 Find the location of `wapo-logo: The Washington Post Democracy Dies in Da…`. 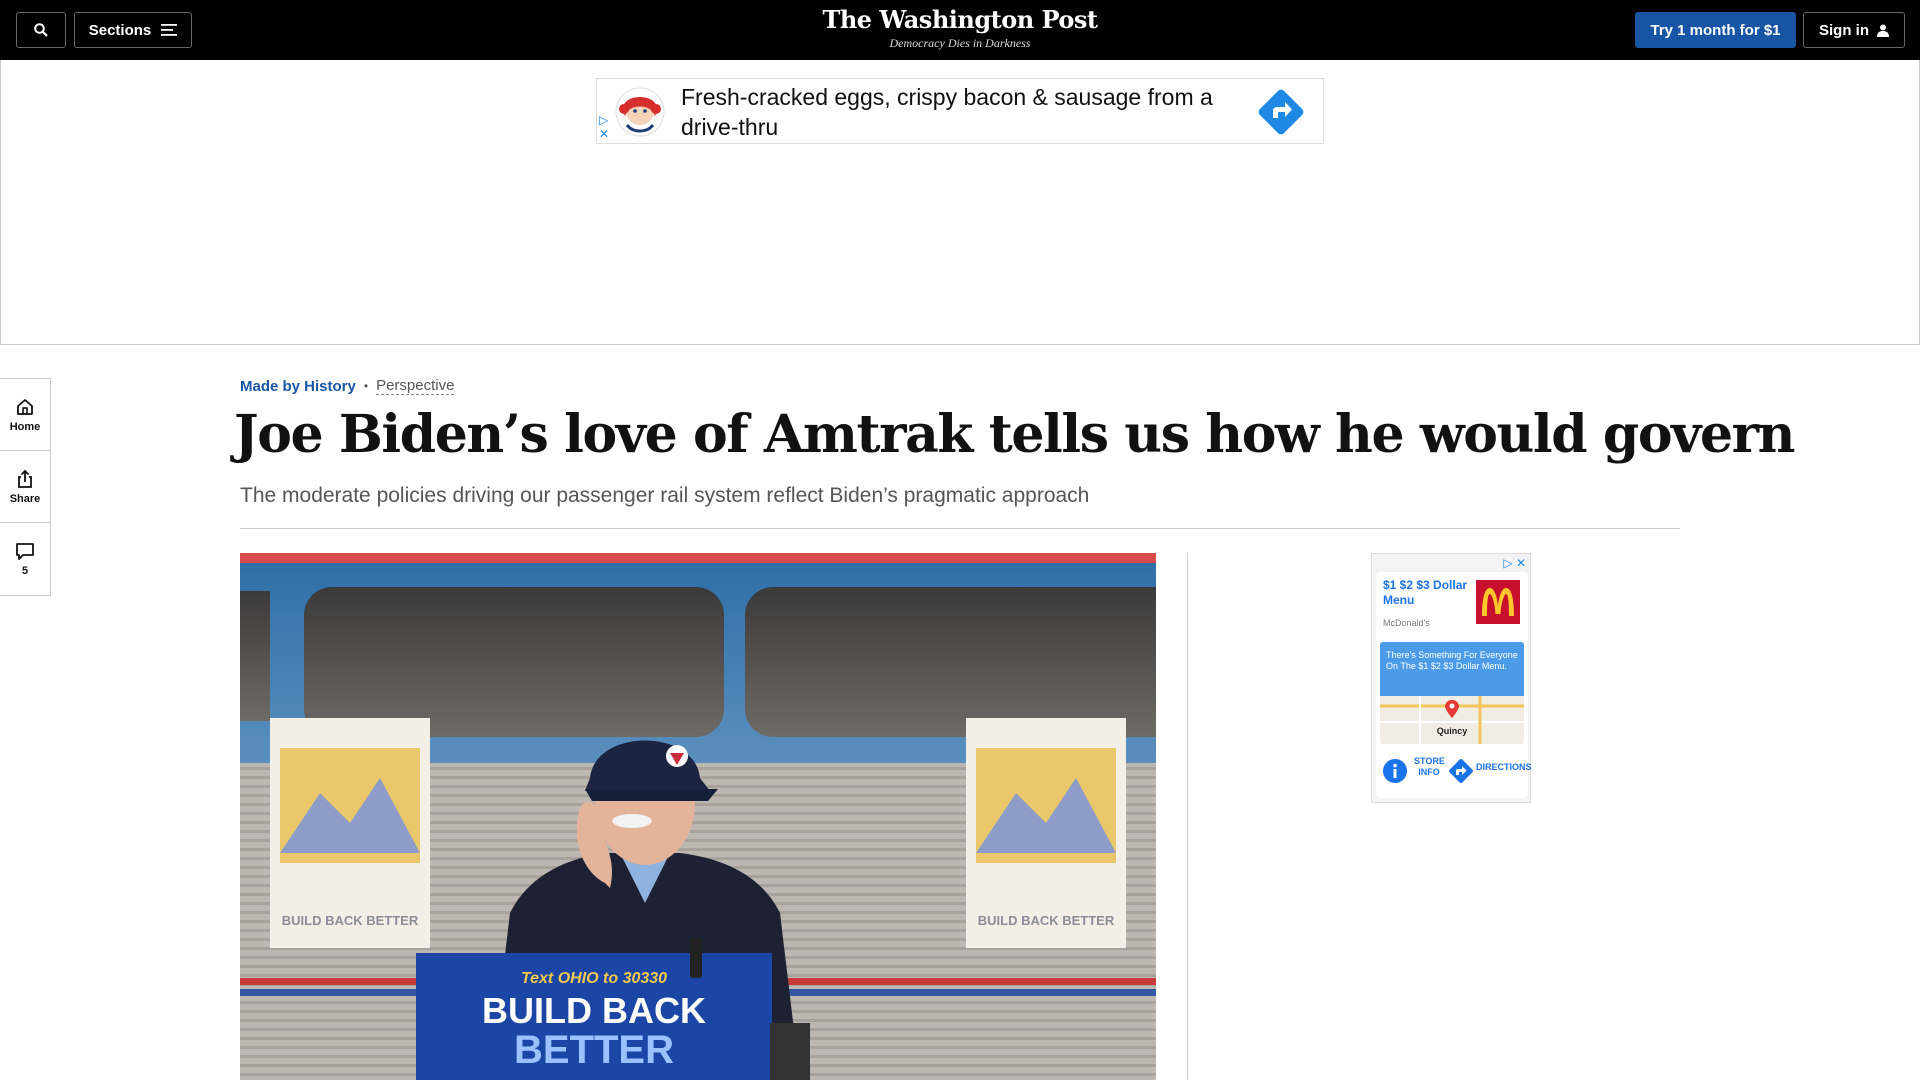

wapo-logo: The Washington Post Democracy Dies in Da… is located at coordinates (960, 28).